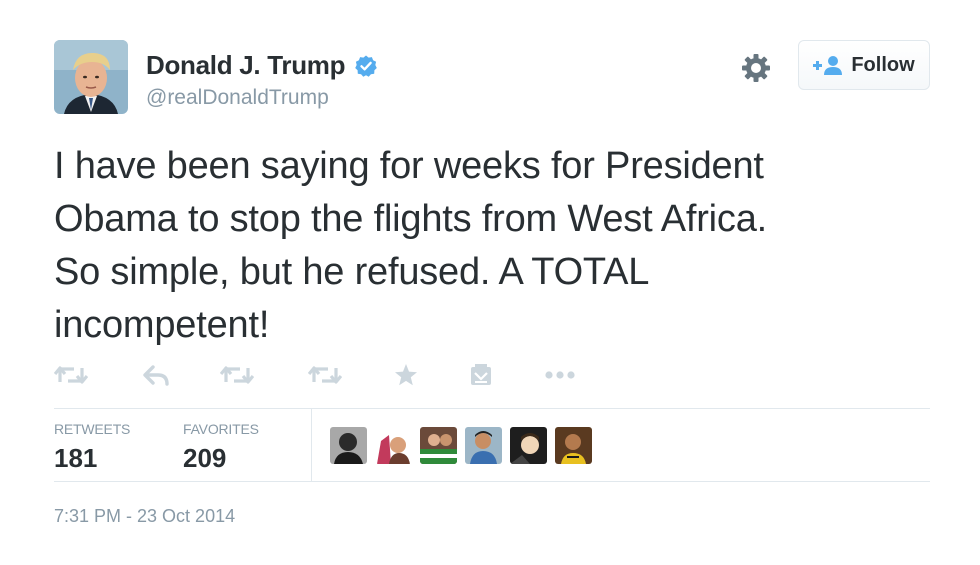 The image size is (980, 565). What do you see at coordinates (245, 65) in the screenshot?
I see `author-display-name: Donald J. Trump` at bounding box center [245, 65].